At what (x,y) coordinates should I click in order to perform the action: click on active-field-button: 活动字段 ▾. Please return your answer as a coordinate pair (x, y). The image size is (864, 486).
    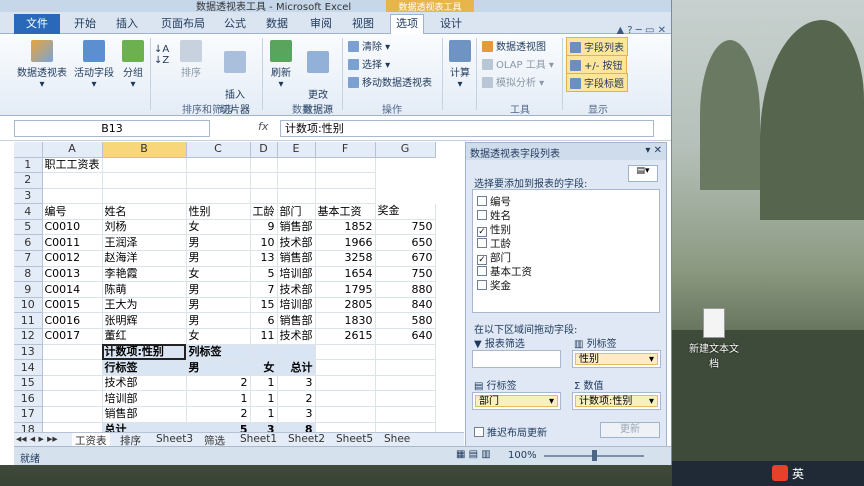
    Looking at the image, I should click on (94, 65).